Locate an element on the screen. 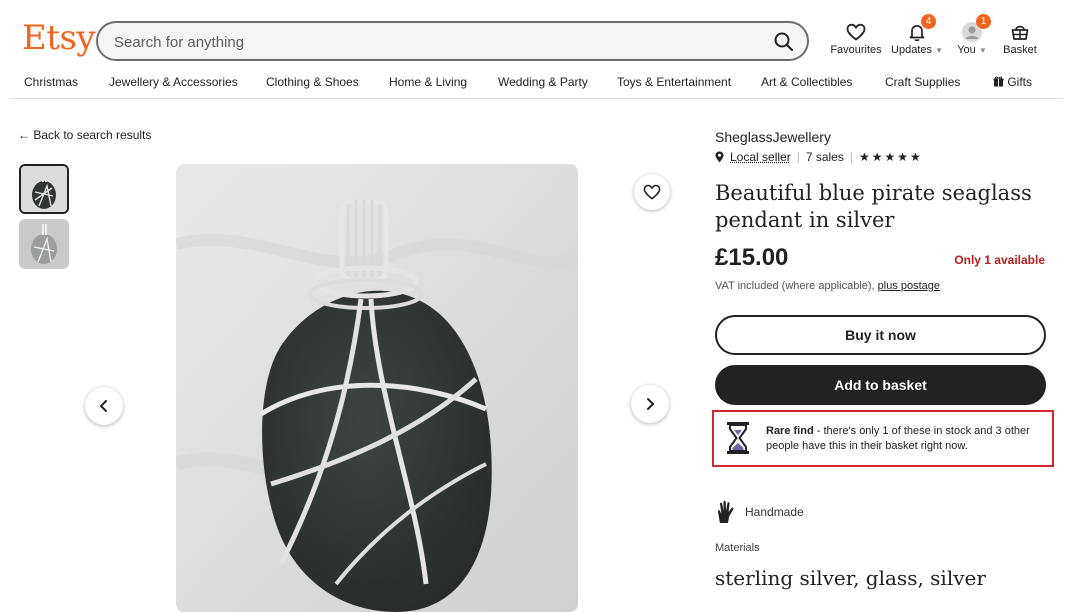 The image size is (1075, 612). add-to-basket-button: Add to basket is located at coordinates (880, 385).